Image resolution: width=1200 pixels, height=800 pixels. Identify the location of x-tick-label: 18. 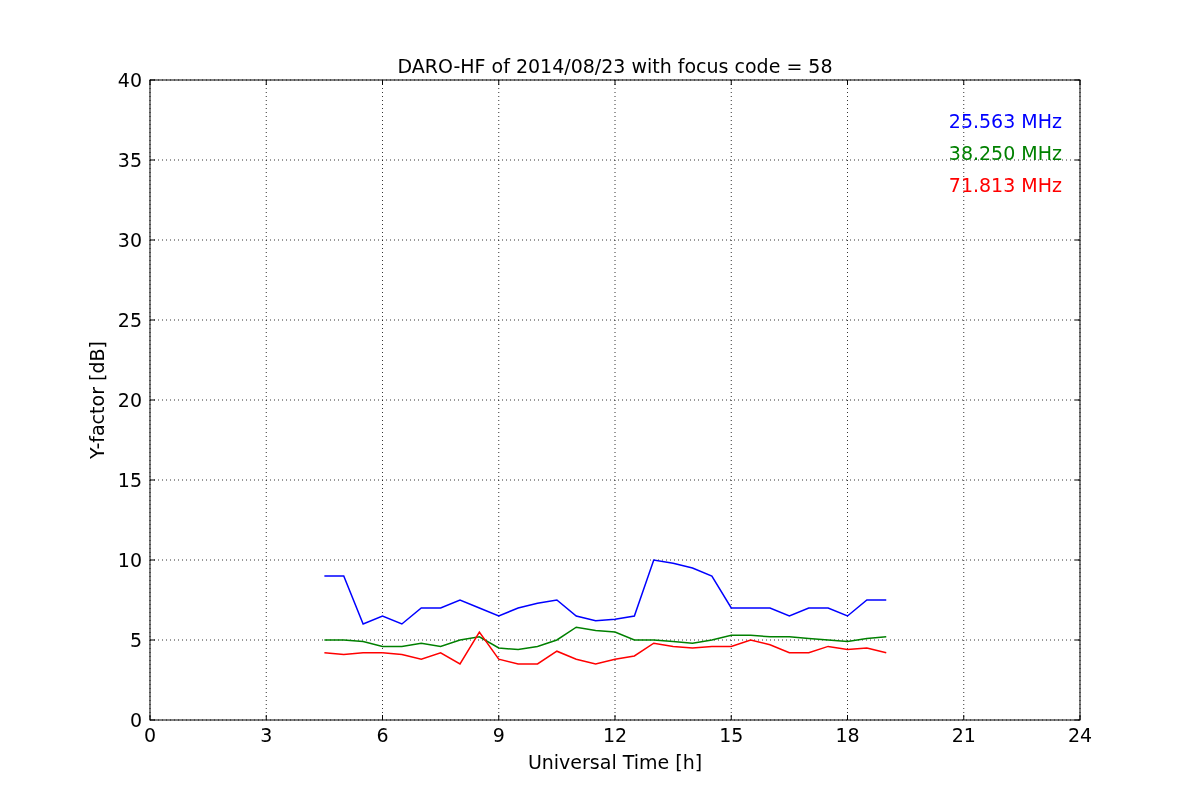
(847, 735).